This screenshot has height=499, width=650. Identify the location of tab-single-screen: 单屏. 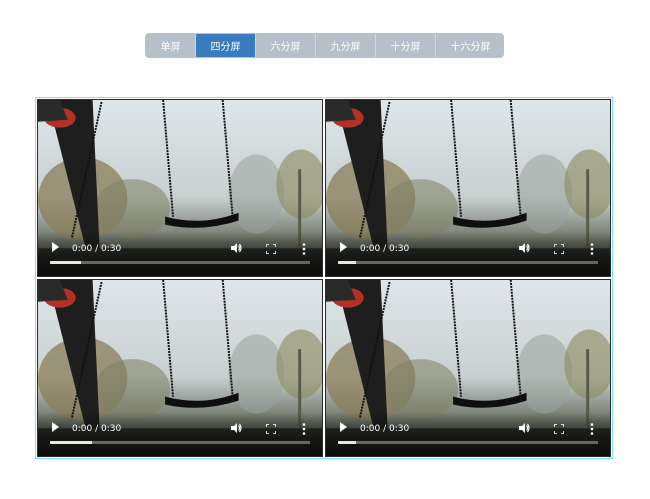
(171, 45).